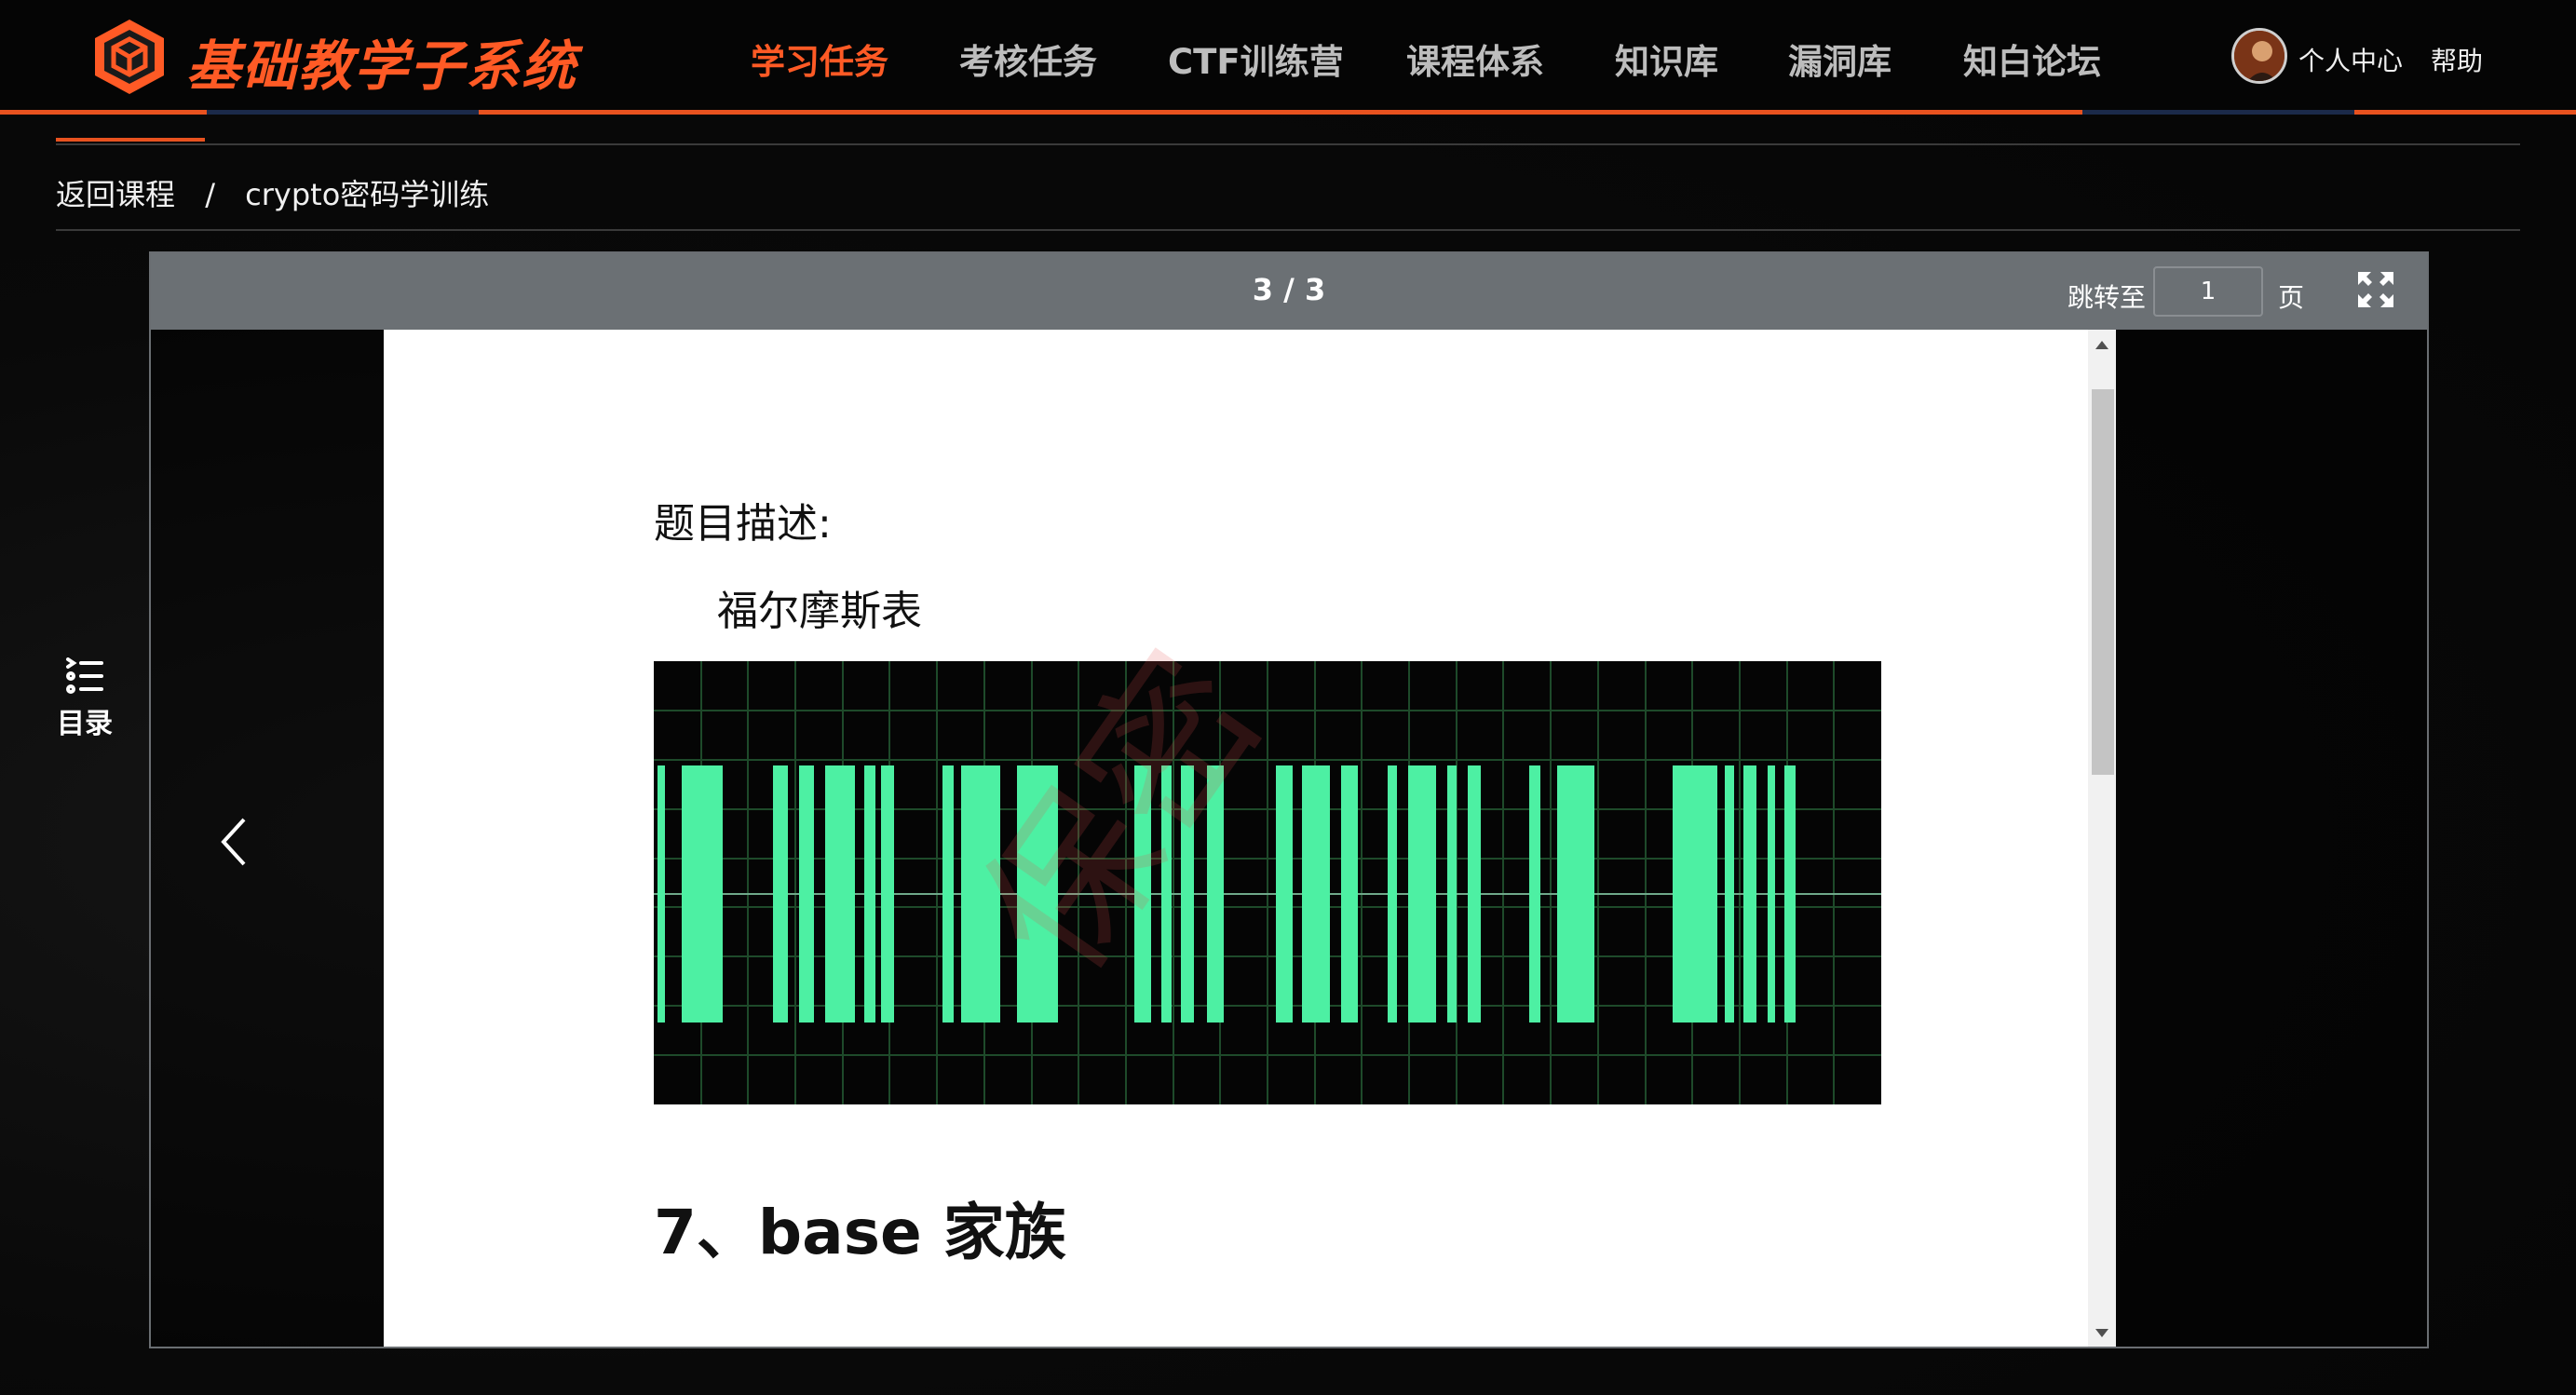  I want to click on page-unit-label: 页, so click(2291, 297).